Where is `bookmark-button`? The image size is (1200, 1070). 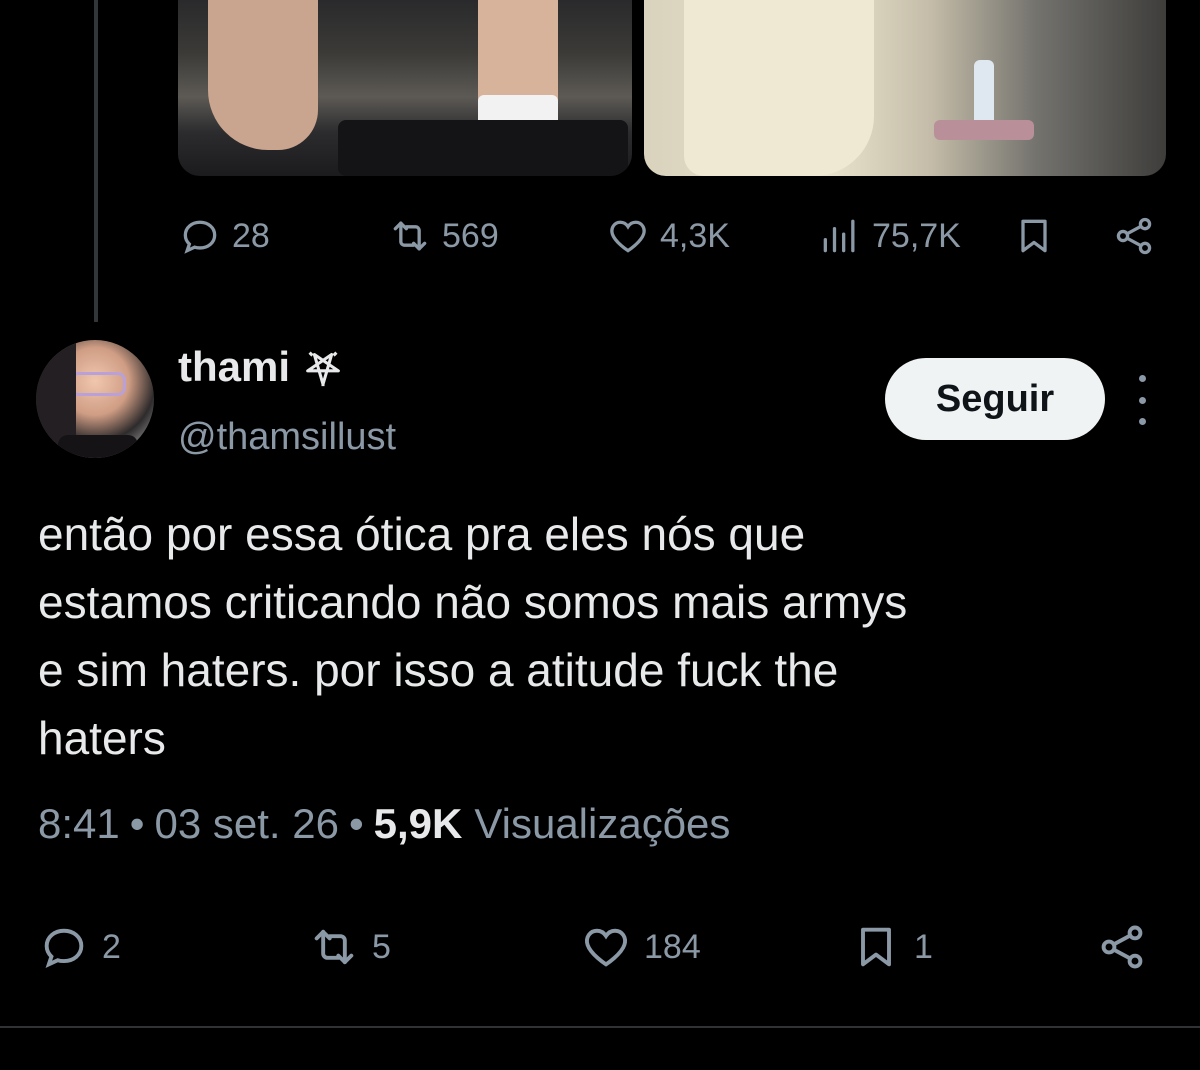 bookmark-button is located at coordinates (1034, 238).